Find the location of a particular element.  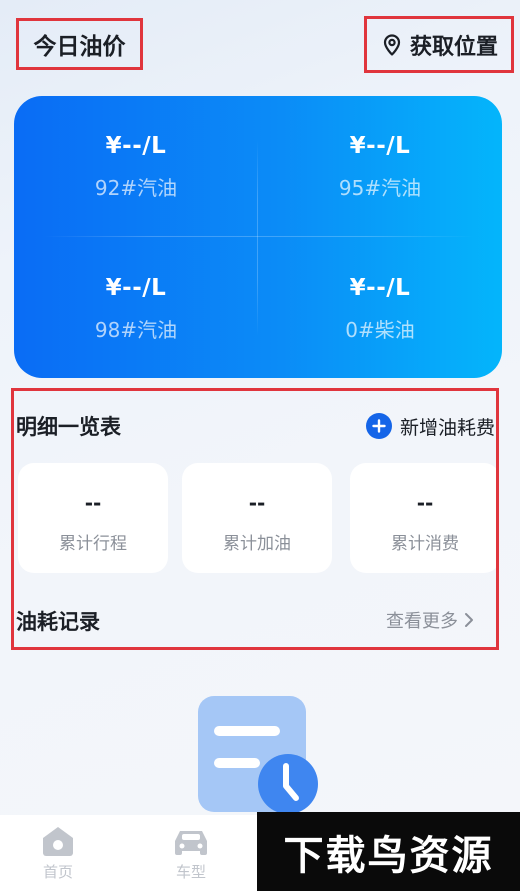

tab-label: 车型 is located at coordinates (190, 872).